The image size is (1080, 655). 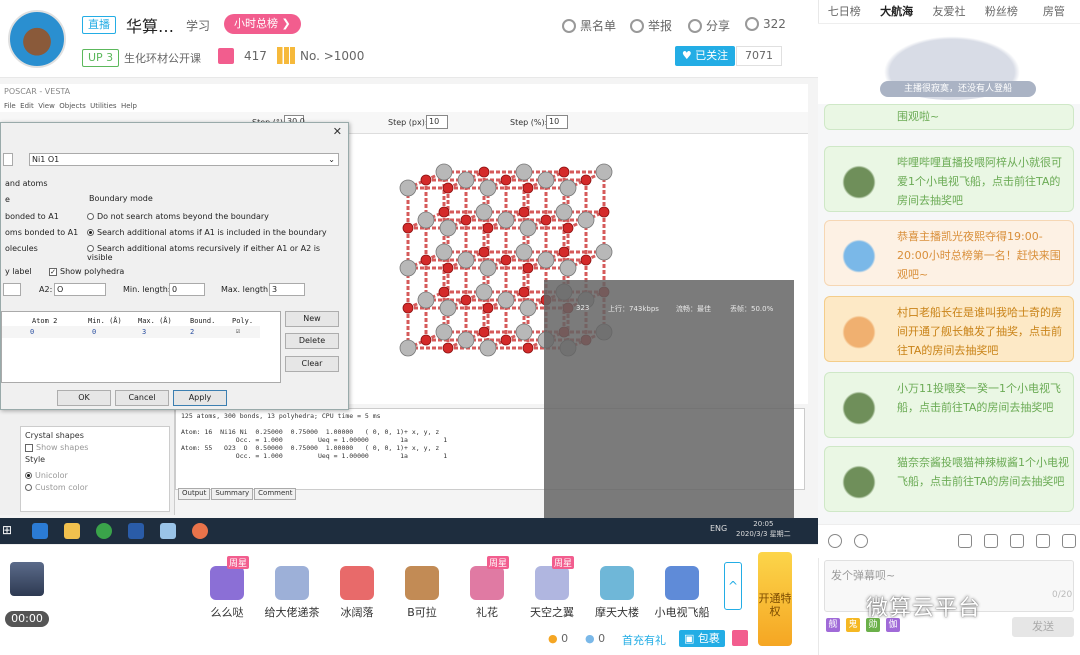 What do you see at coordinates (27, 619) in the screenshot?
I see `play-timer: 00:00` at bounding box center [27, 619].